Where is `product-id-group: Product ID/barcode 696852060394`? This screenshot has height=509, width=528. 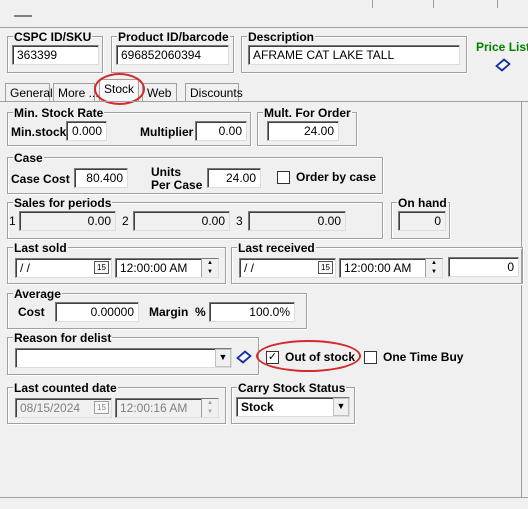
product-id-group: Product ID/barcode 696852060394 is located at coordinates (172, 51).